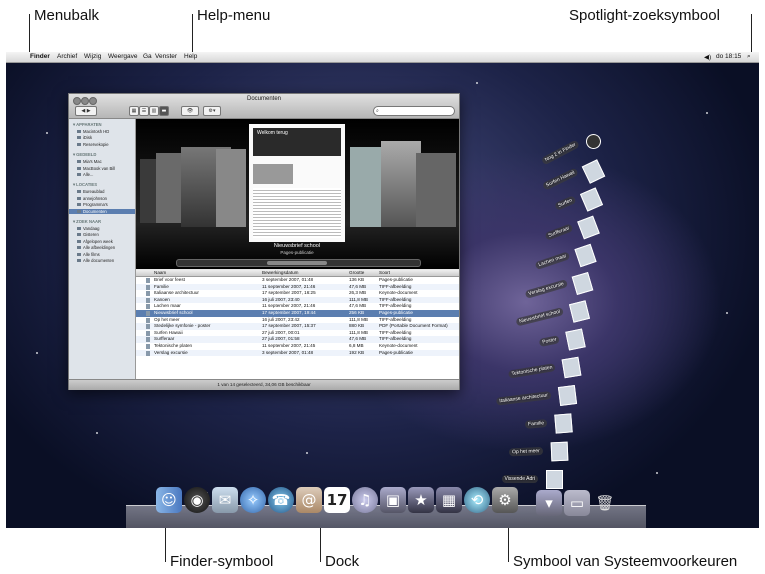 This screenshot has height=574, width=765. What do you see at coordinates (536, 424) in the screenshot?
I see `stack-item-label: Familie` at bounding box center [536, 424].